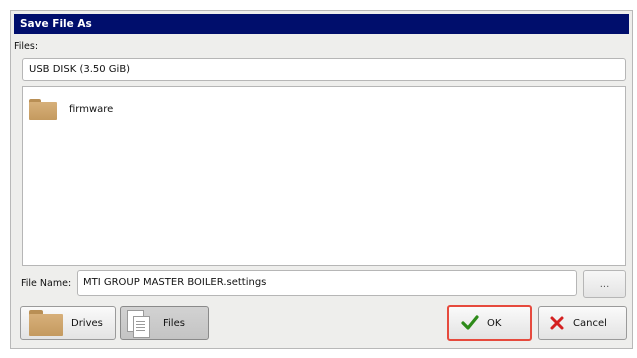 The height and width of the screenshot is (358, 637). I want to click on close-icon, so click(557, 323).